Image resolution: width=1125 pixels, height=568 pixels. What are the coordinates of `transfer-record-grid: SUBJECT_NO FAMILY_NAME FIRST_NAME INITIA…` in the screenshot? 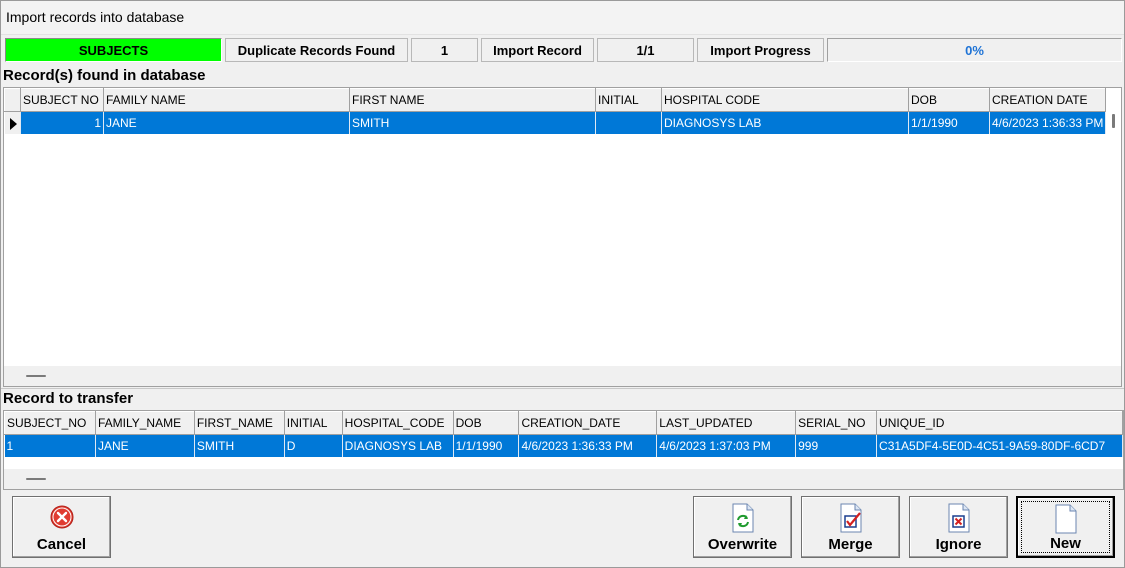 It's located at (563, 450).